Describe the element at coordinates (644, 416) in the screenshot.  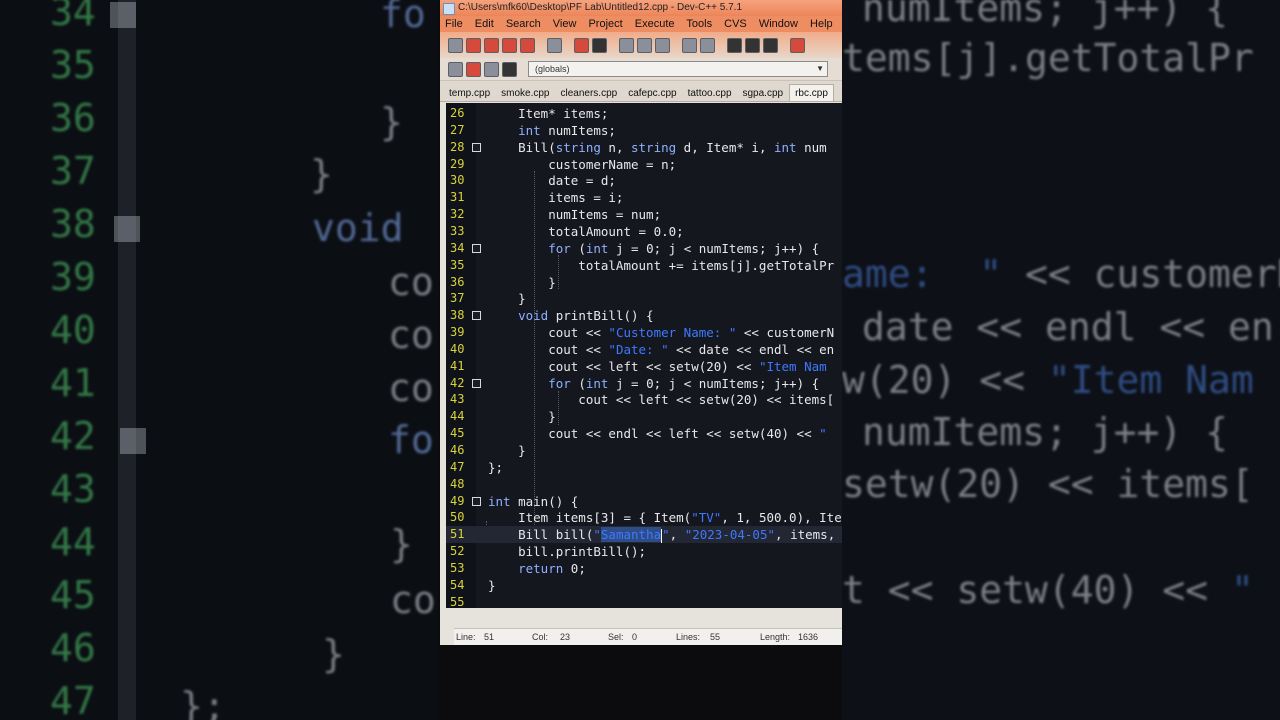
I see `code-line: 44 }` at that location.